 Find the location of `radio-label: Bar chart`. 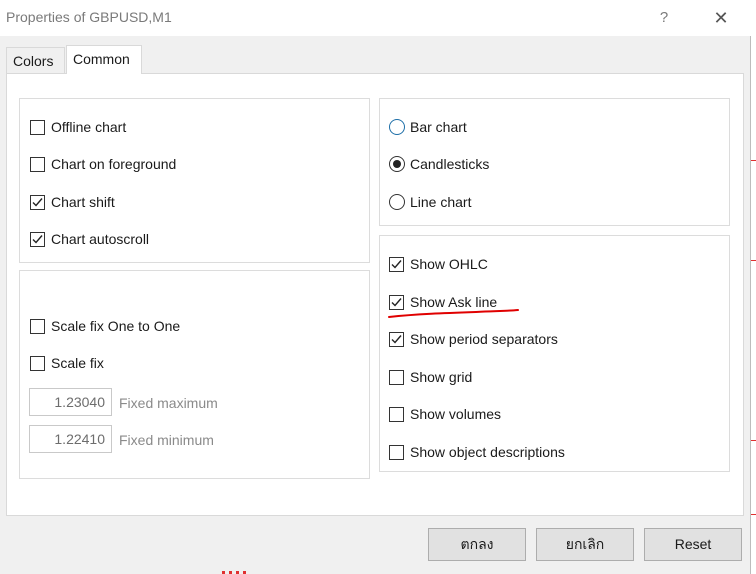

radio-label: Bar chart is located at coordinates (438, 127).